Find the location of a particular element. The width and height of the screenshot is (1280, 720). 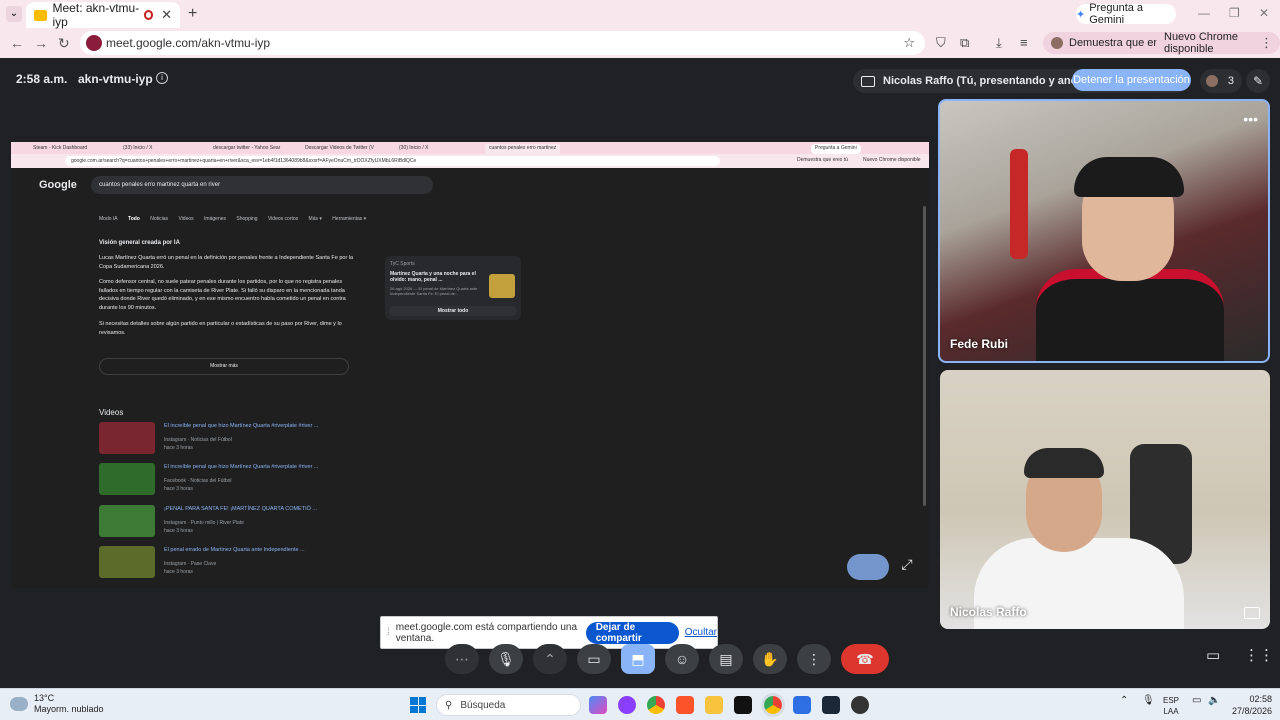

extension-icon: ⛉ is located at coordinates (941, 43).